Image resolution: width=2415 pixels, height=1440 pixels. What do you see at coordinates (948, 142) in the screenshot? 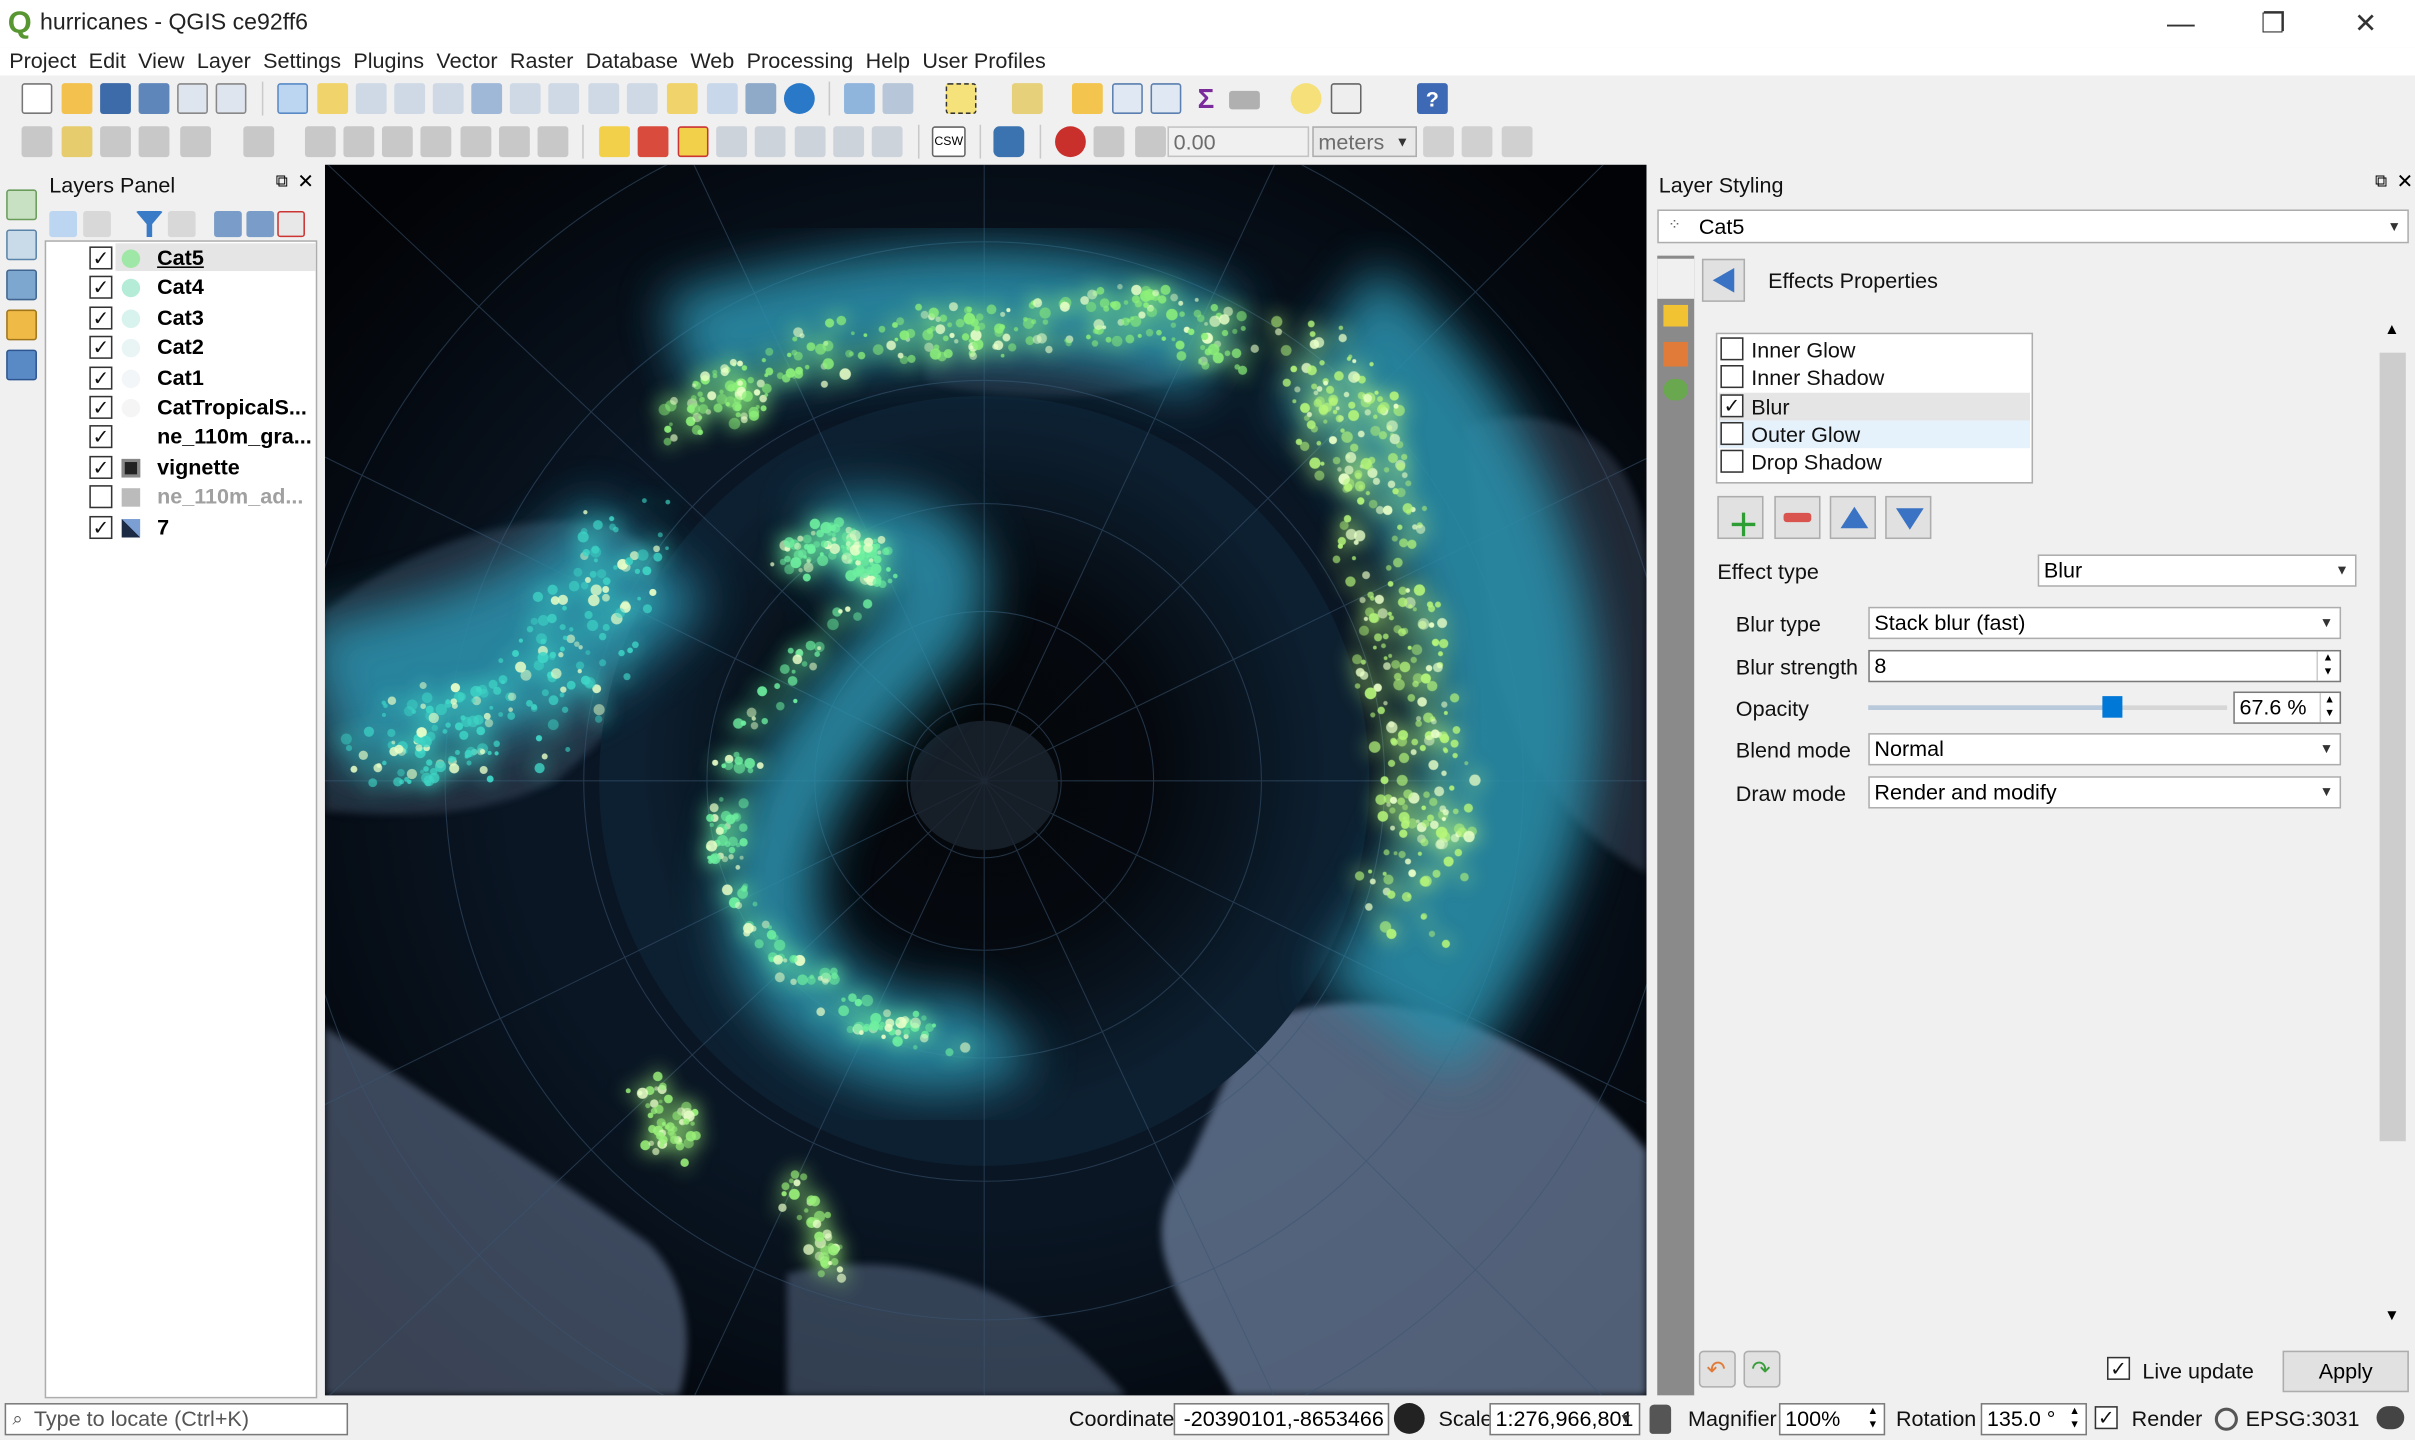
I see `csw-icon: CSW` at bounding box center [948, 142].